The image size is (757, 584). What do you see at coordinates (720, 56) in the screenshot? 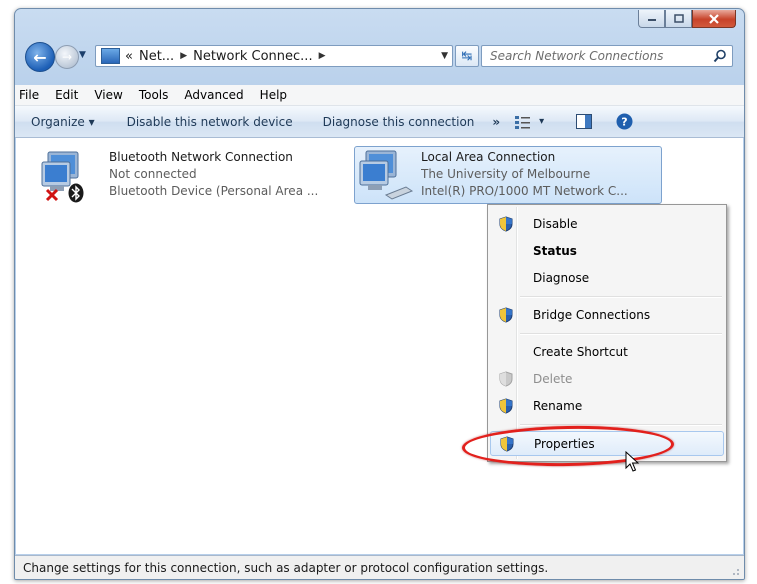
I see `search-icon` at bounding box center [720, 56].